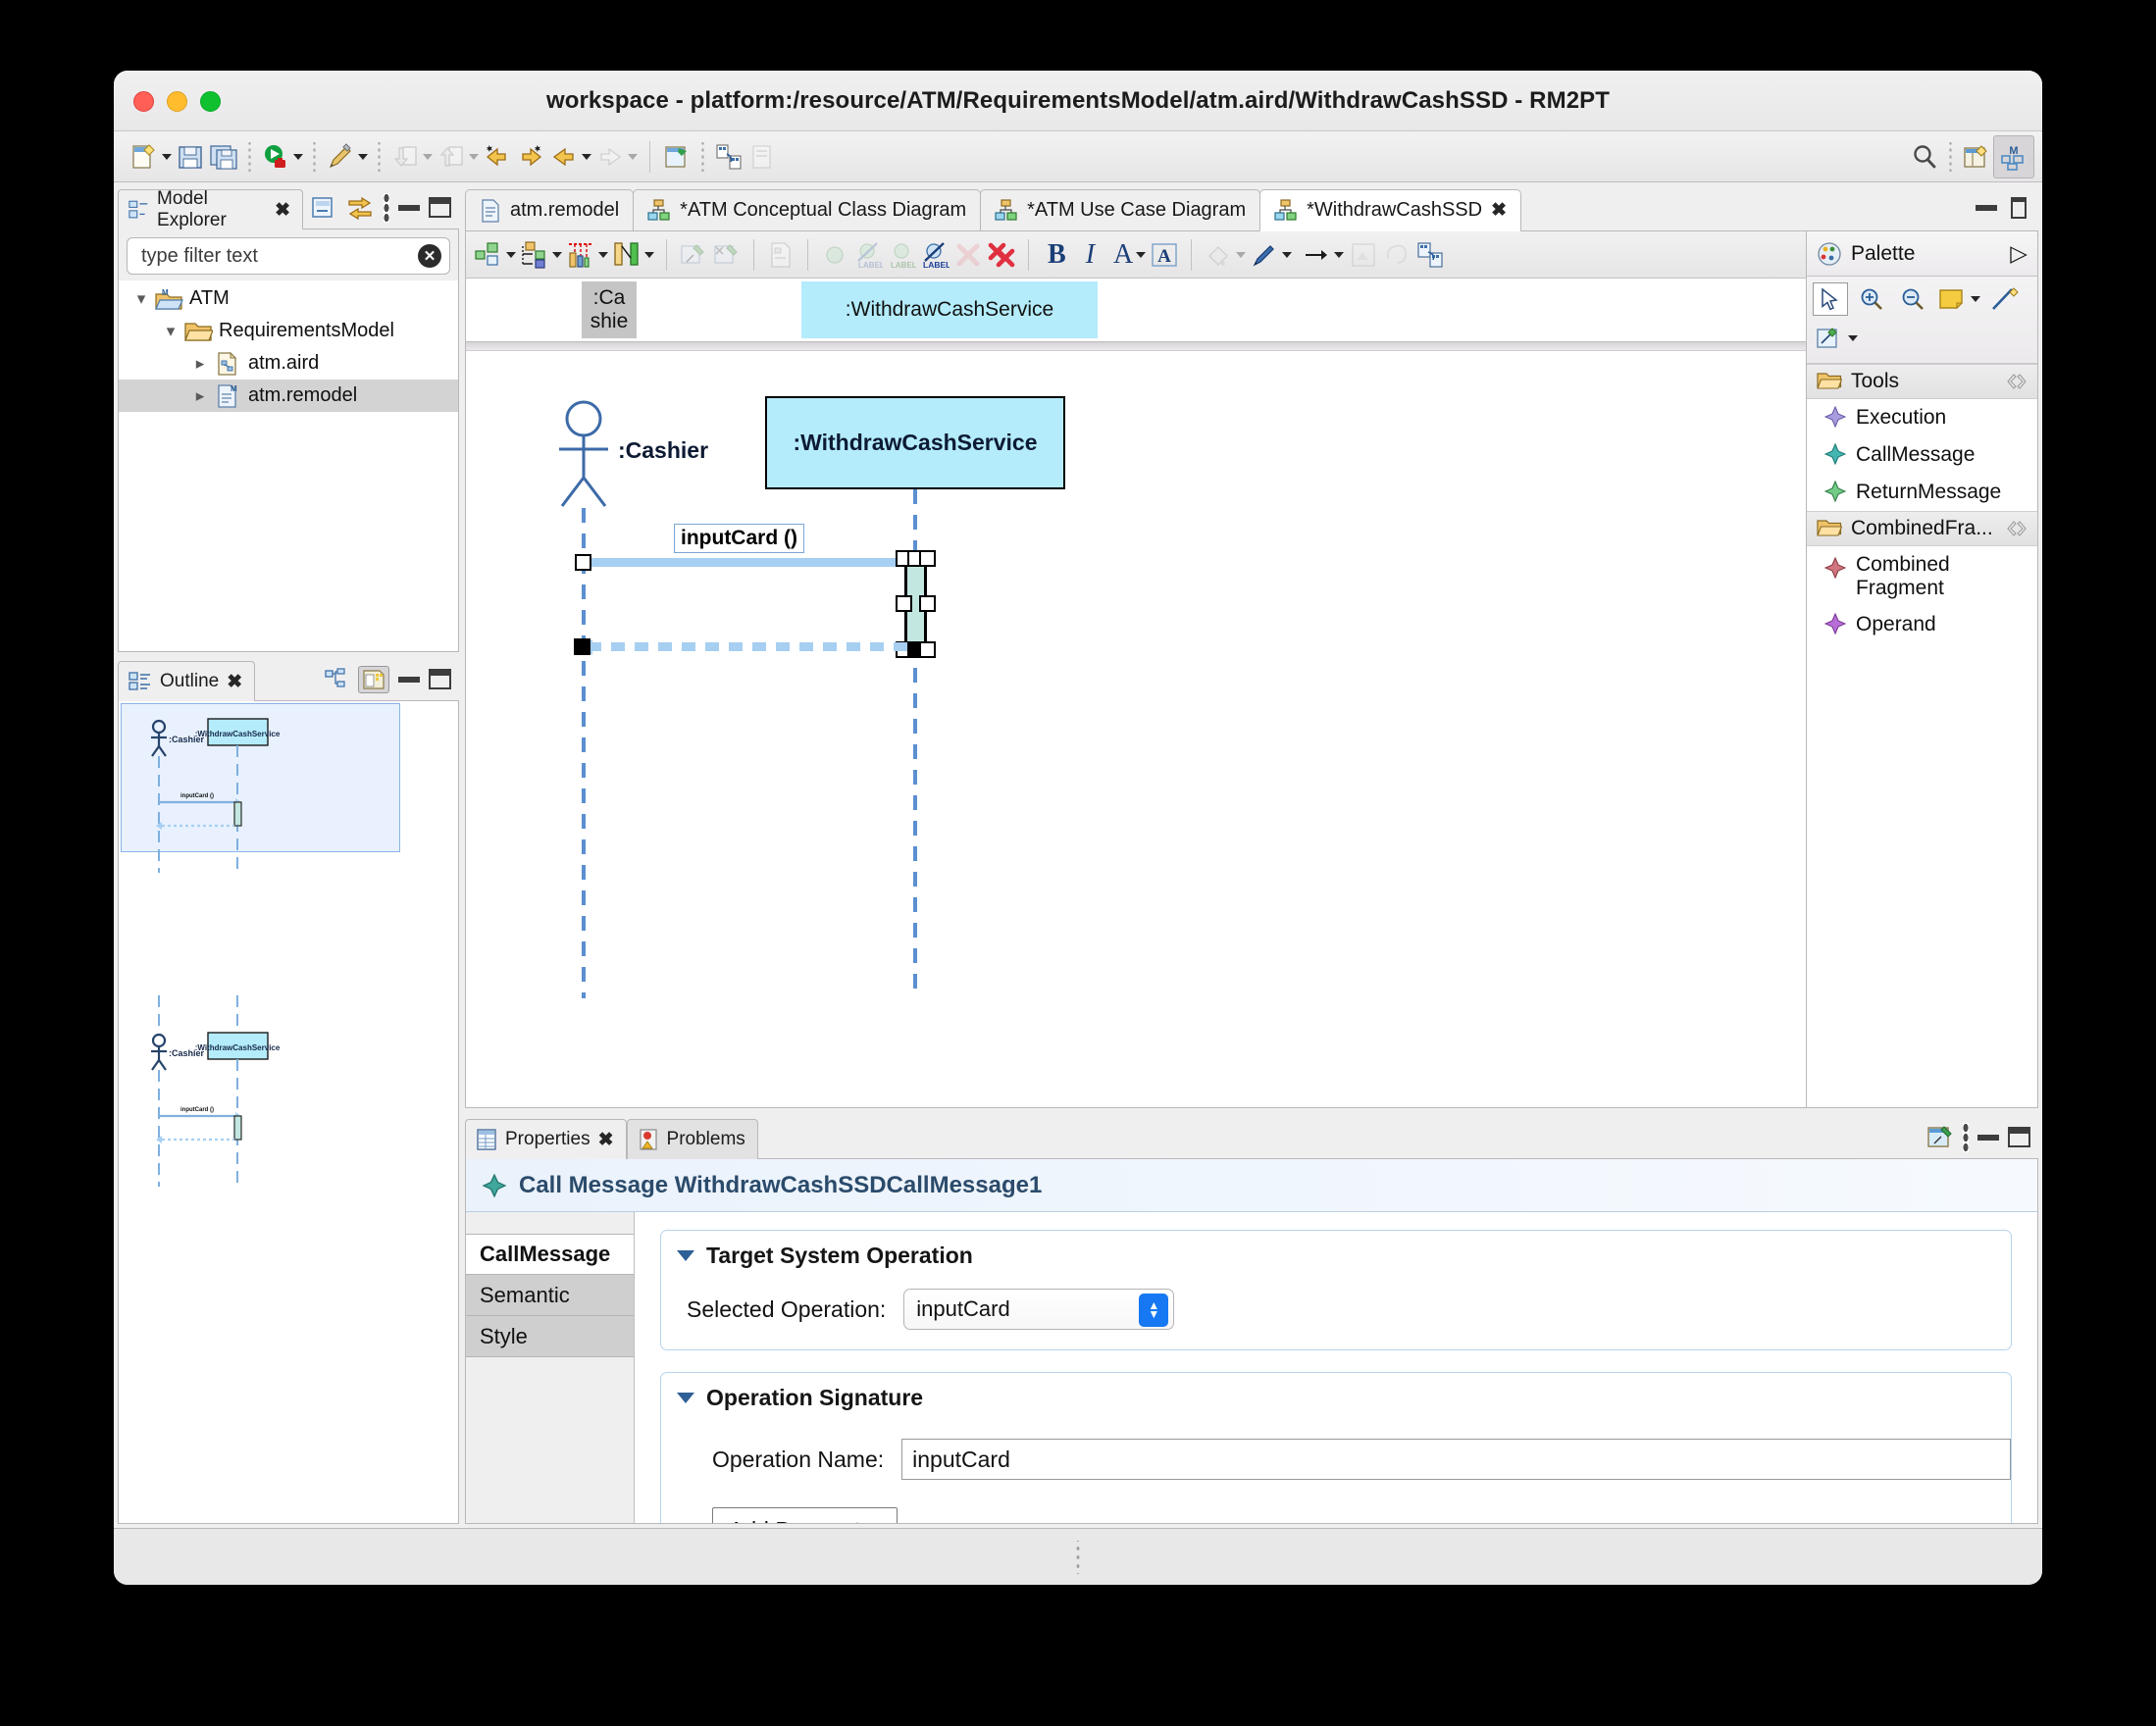  I want to click on execution-handle-tr, so click(927, 558).